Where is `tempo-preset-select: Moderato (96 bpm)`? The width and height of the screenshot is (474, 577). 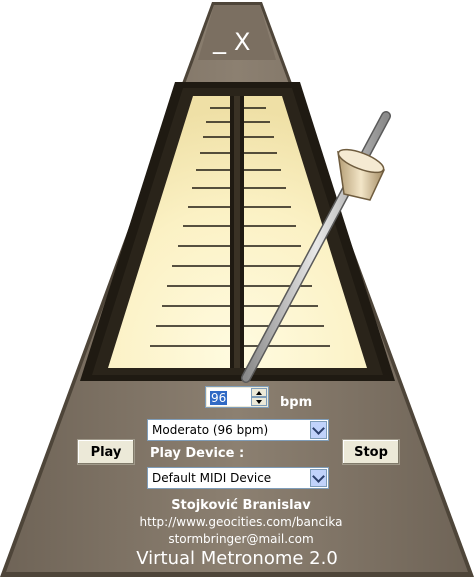
tempo-preset-select: Moderato (96 bpm) is located at coordinates (238, 430).